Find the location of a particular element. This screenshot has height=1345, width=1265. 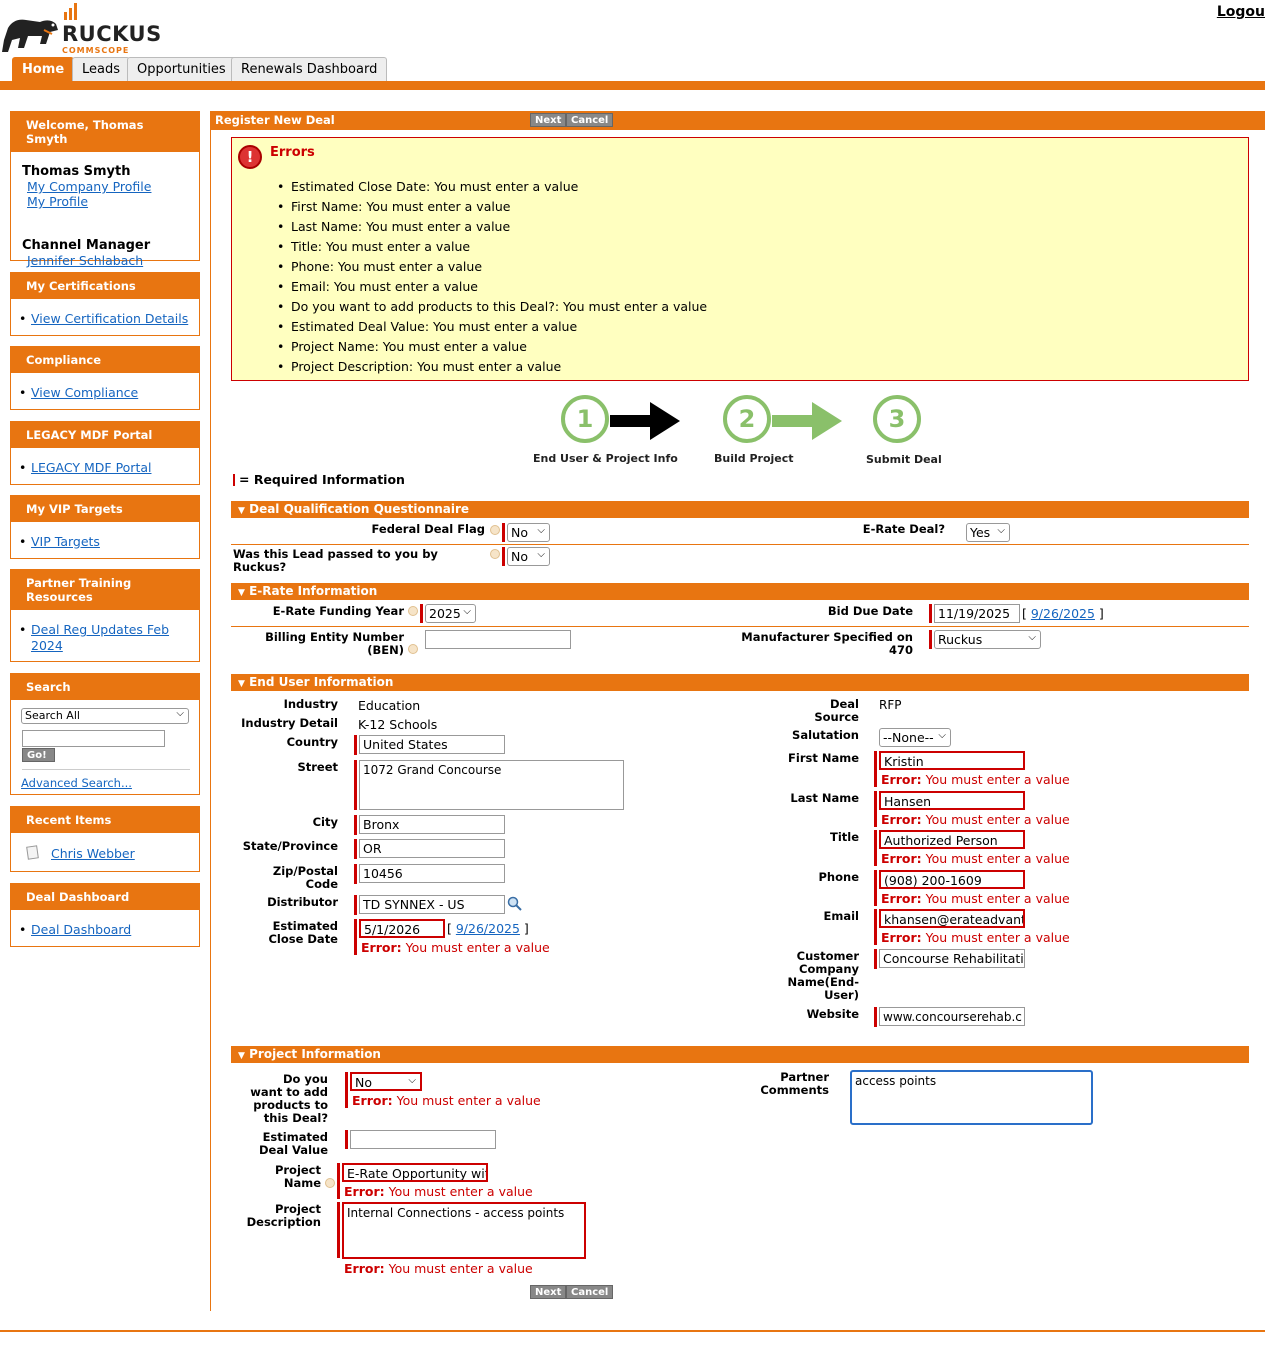

project-section-header: ▼ Project Information is located at coordinates (740, 1054).